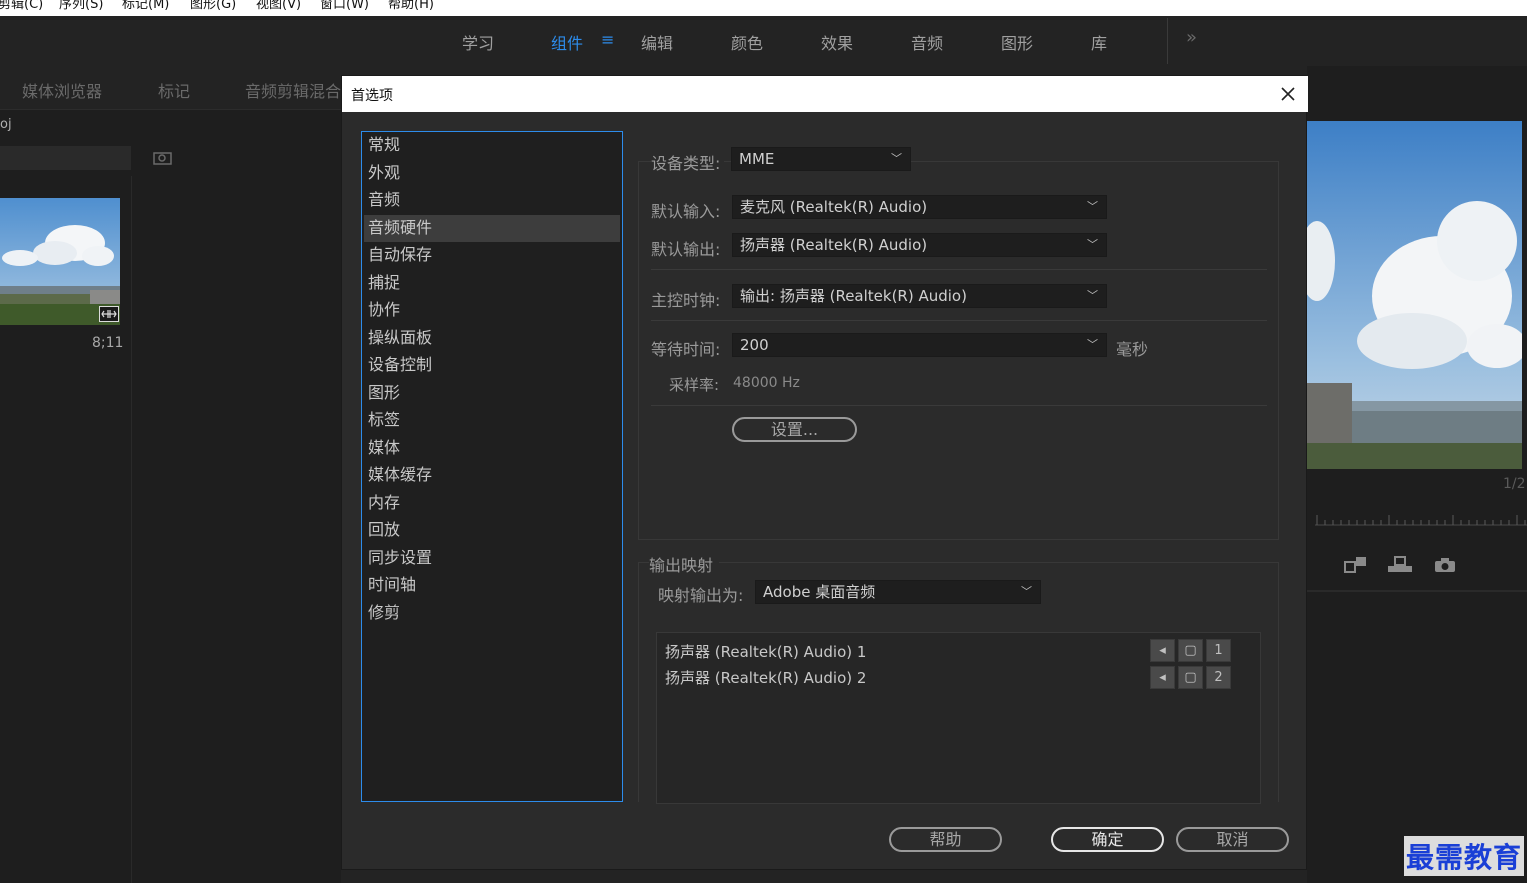 The width and height of the screenshot is (1527, 883). I want to click on workspace-divider, so click(1167, 41).